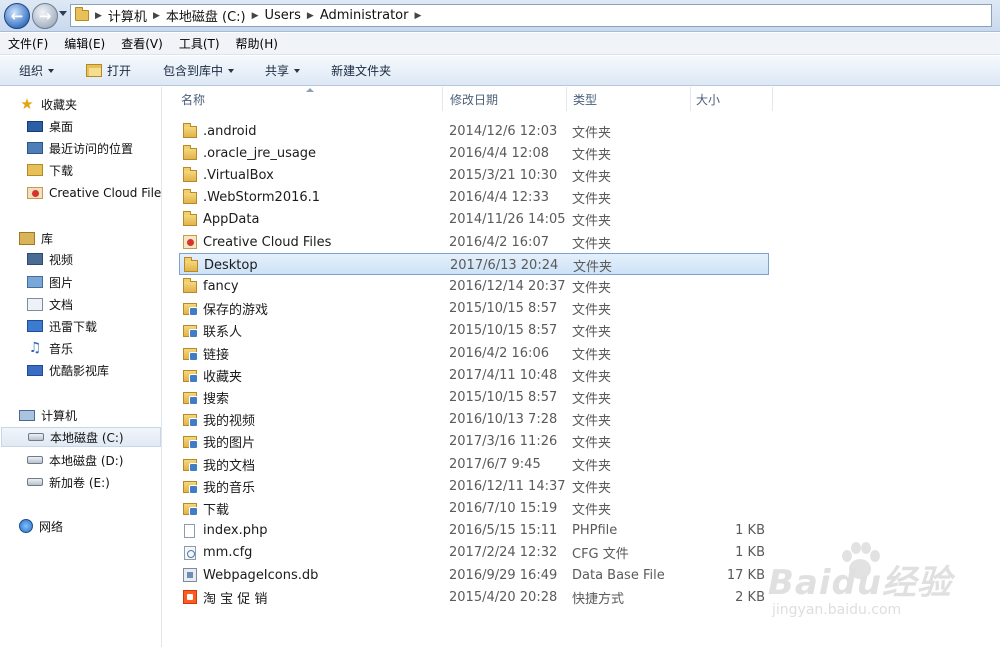  What do you see at coordinates (47, 238) in the screenshot?
I see `nav-libraries-label: 库` at bounding box center [47, 238].